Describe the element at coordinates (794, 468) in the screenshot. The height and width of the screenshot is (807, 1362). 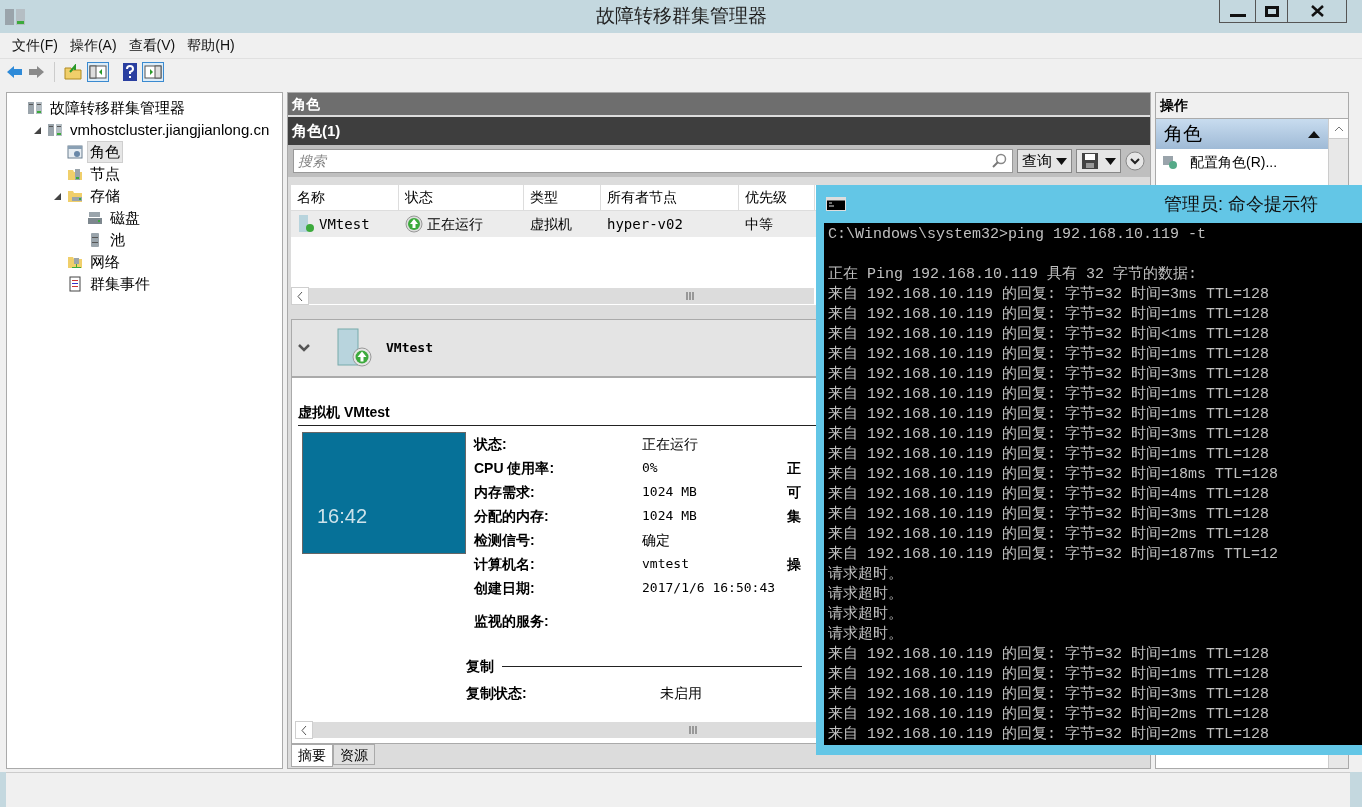
I see `field-label: 正` at that location.